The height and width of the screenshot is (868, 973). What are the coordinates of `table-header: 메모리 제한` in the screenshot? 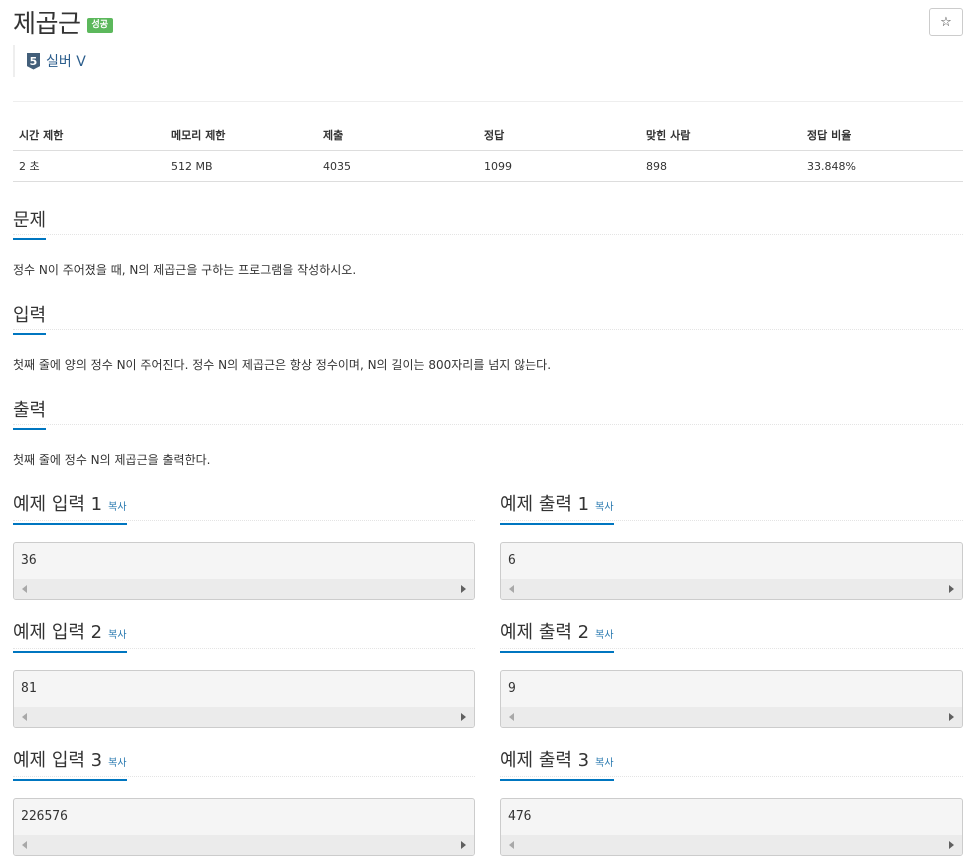 It's located at (241, 135).